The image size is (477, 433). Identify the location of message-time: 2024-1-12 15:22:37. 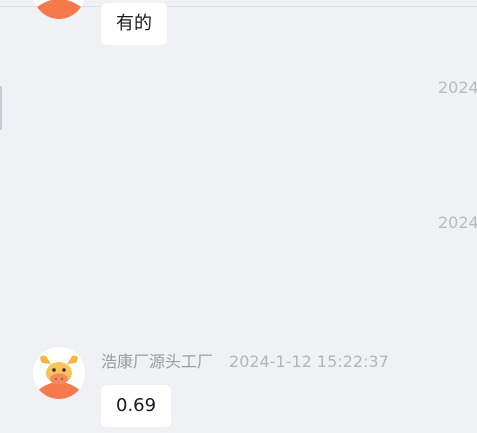
(309, 361).